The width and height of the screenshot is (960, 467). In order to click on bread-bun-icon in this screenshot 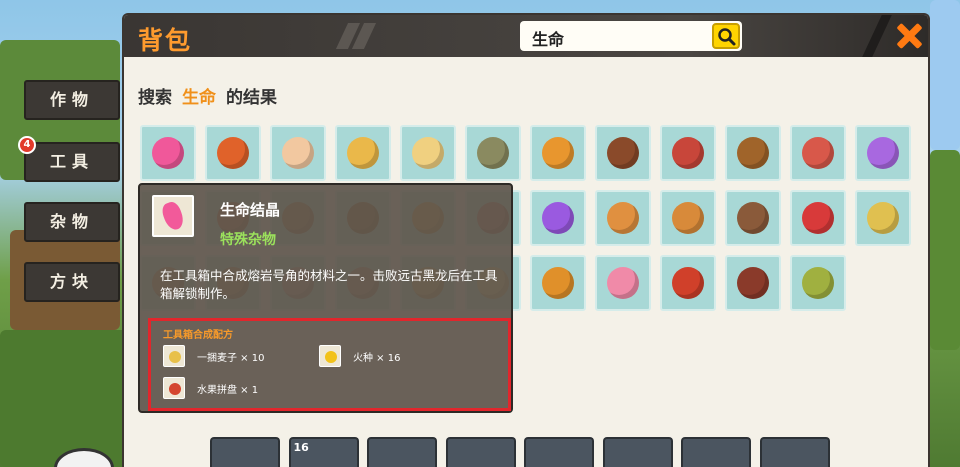, I will do `click(363, 153)`.